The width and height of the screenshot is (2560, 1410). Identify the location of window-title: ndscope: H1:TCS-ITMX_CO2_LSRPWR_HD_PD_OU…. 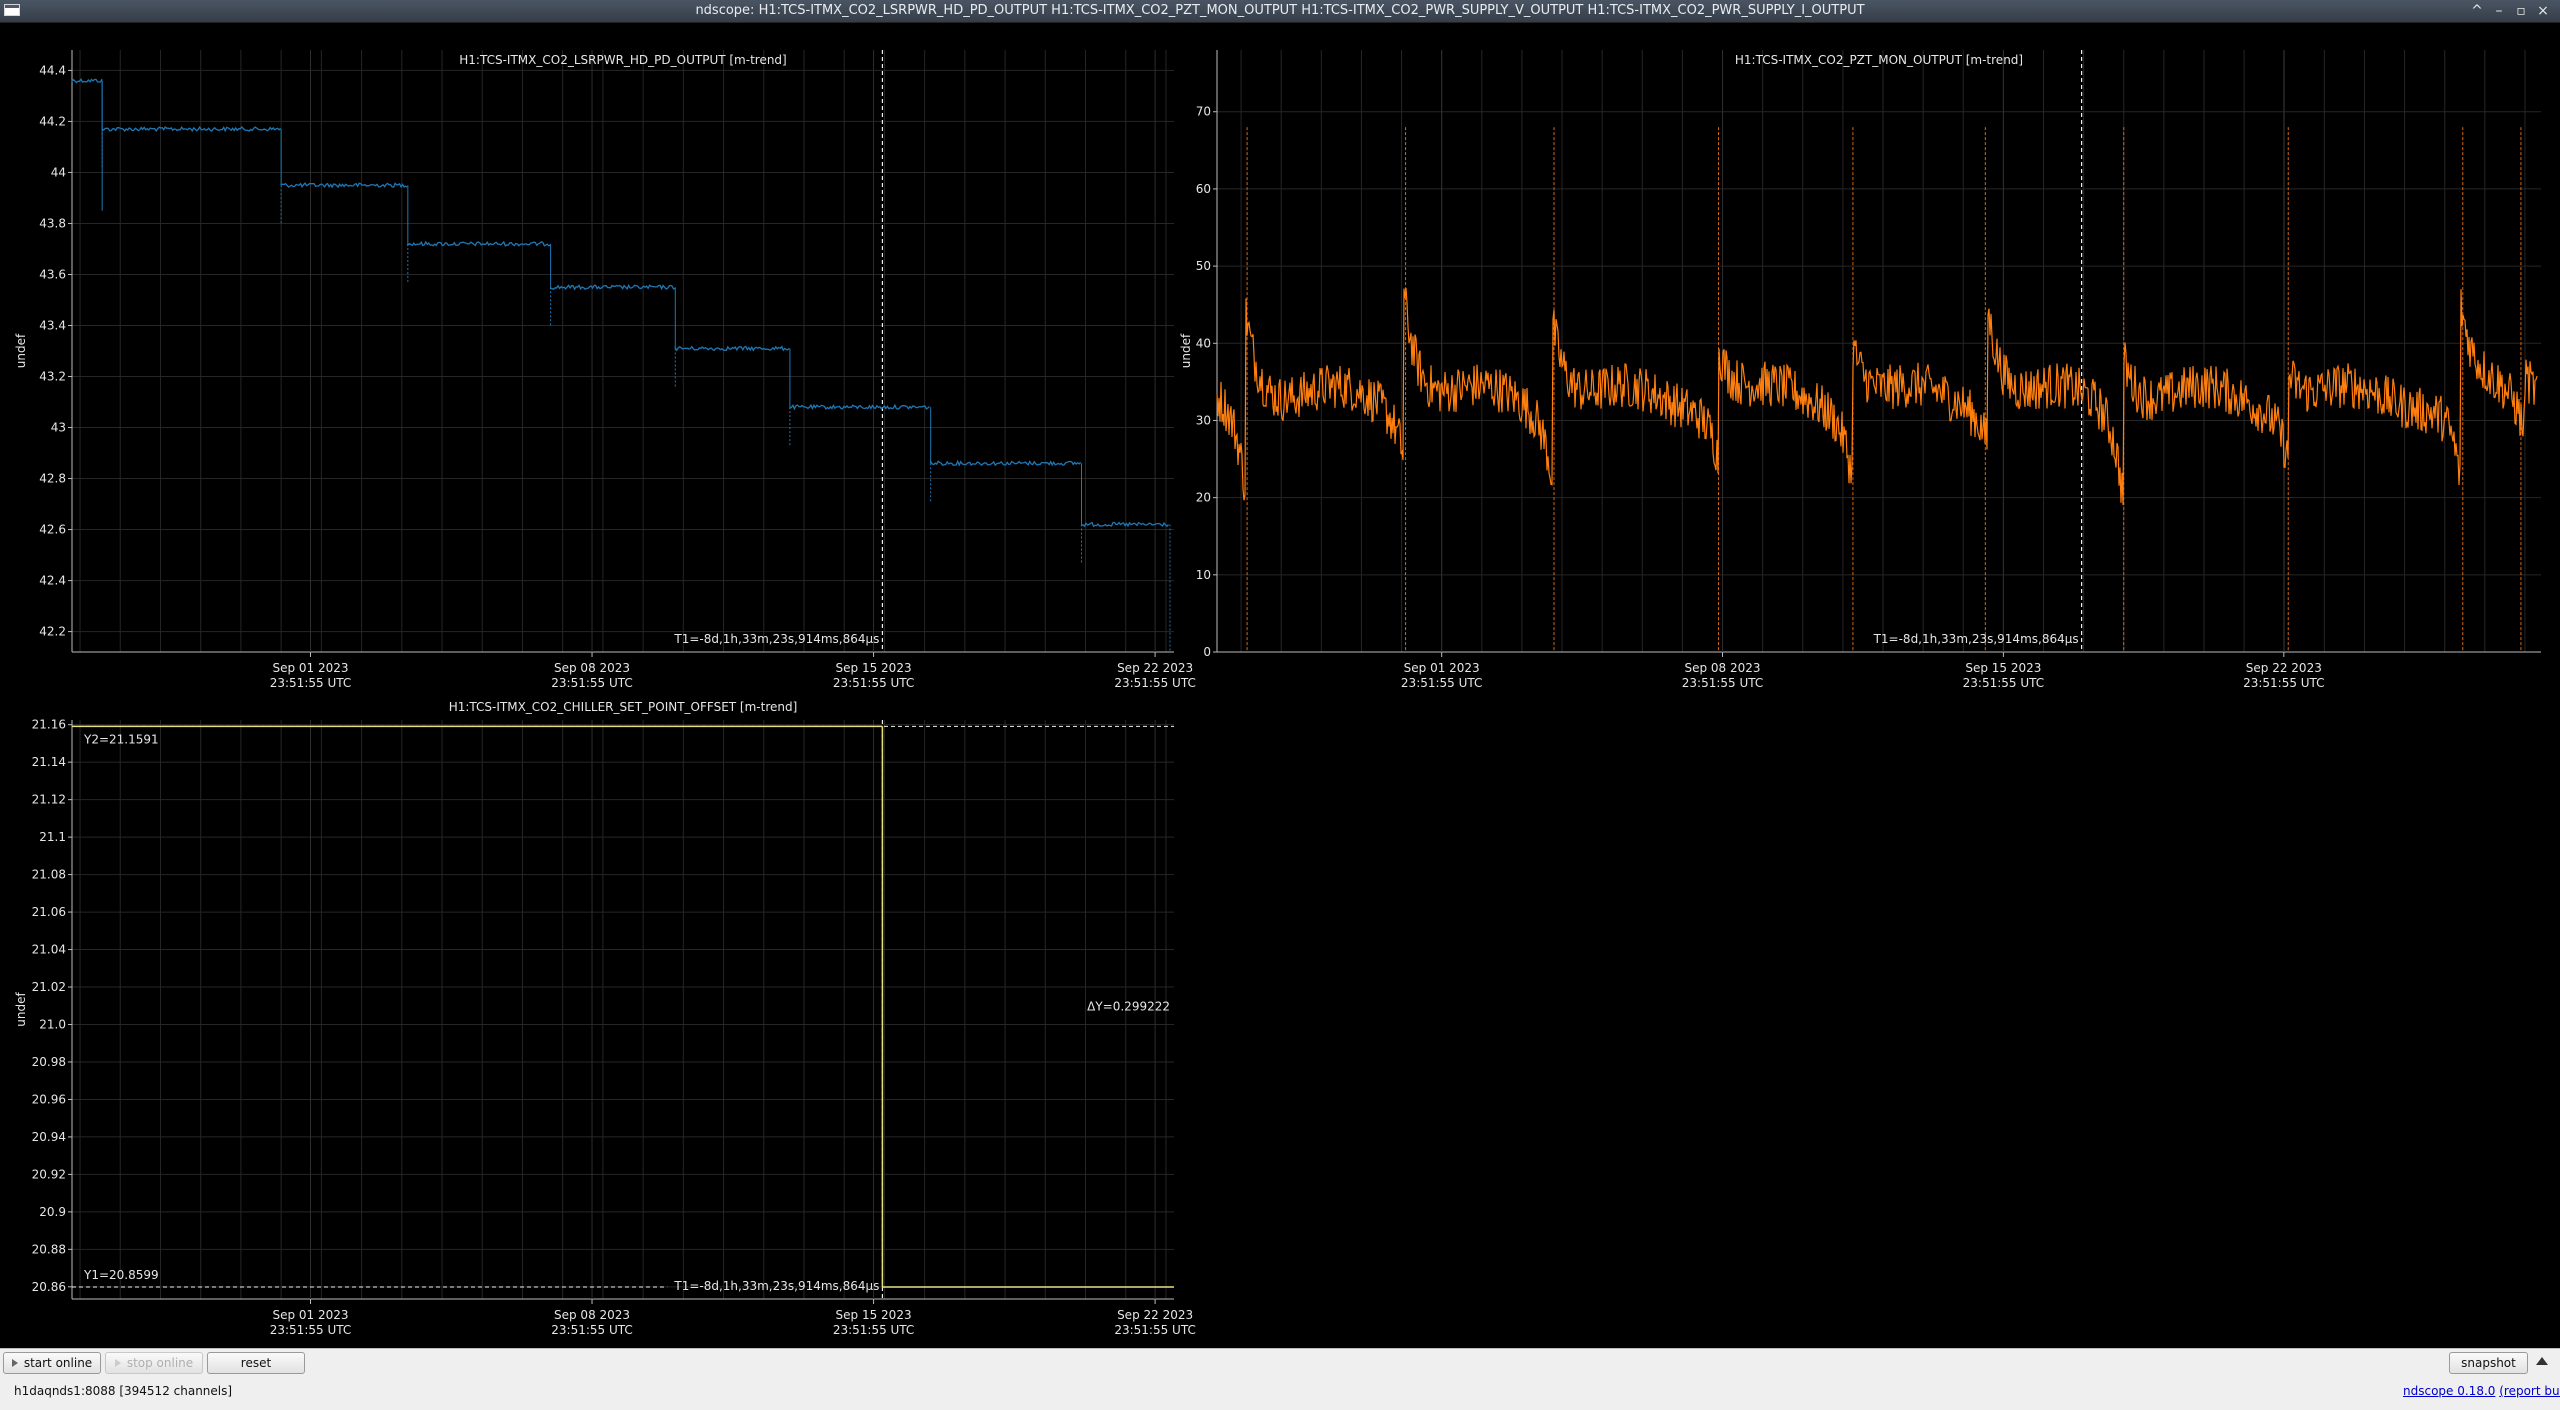
(1280, 10).